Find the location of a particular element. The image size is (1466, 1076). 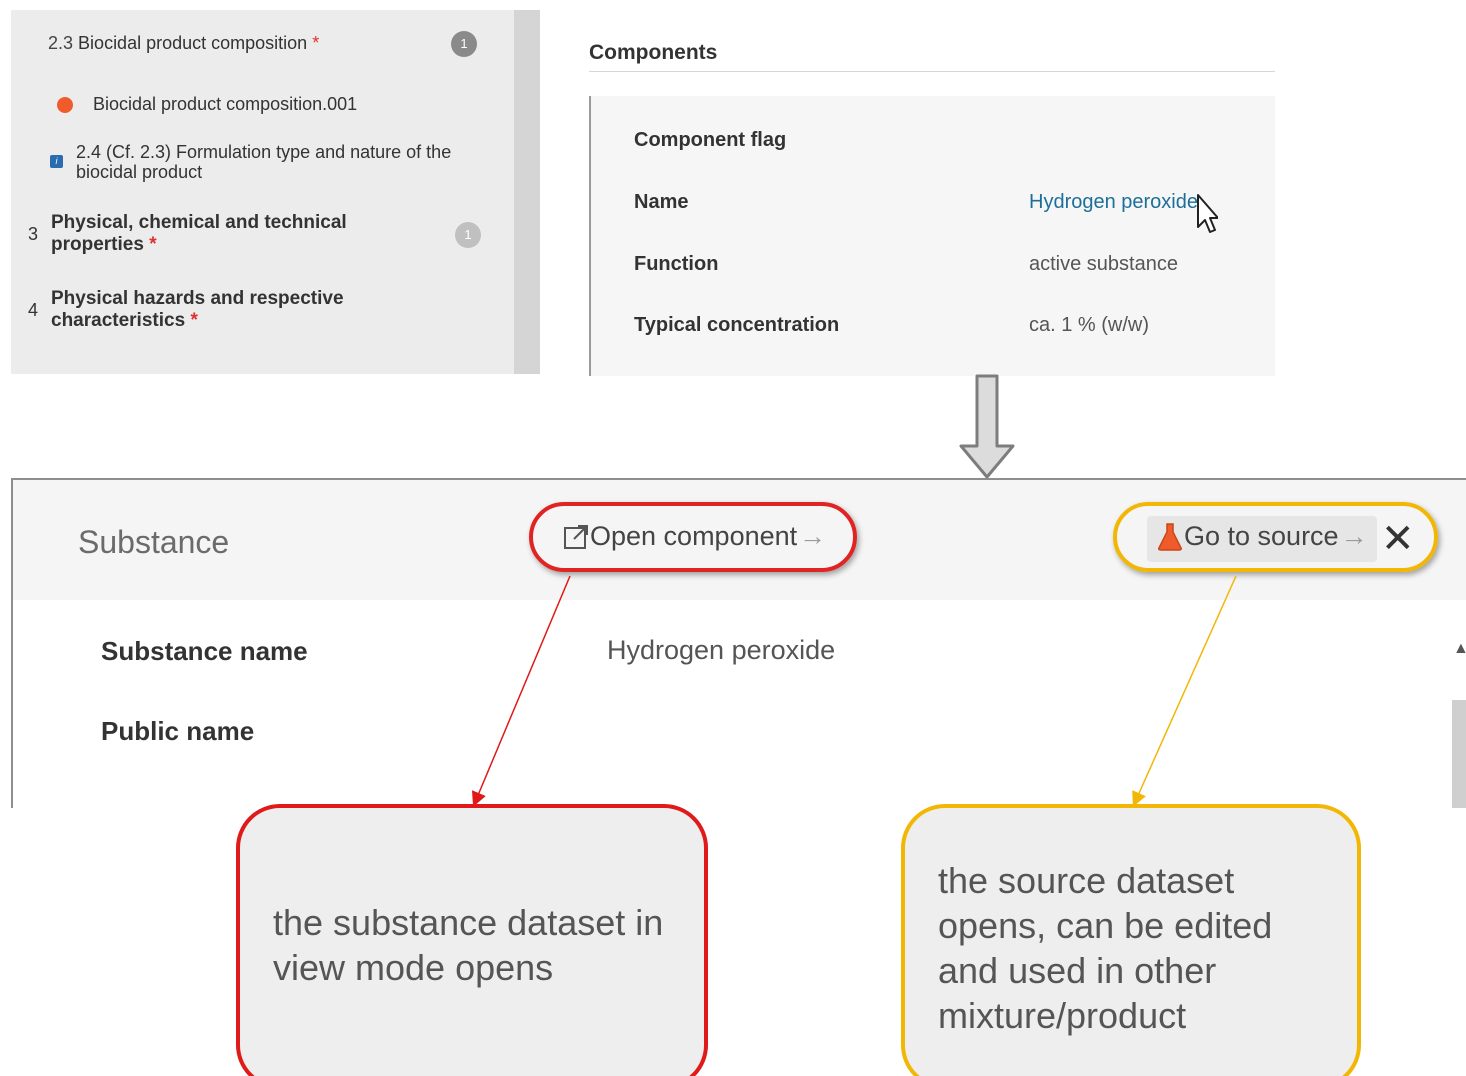

status-dot-icon is located at coordinates (65, 105).